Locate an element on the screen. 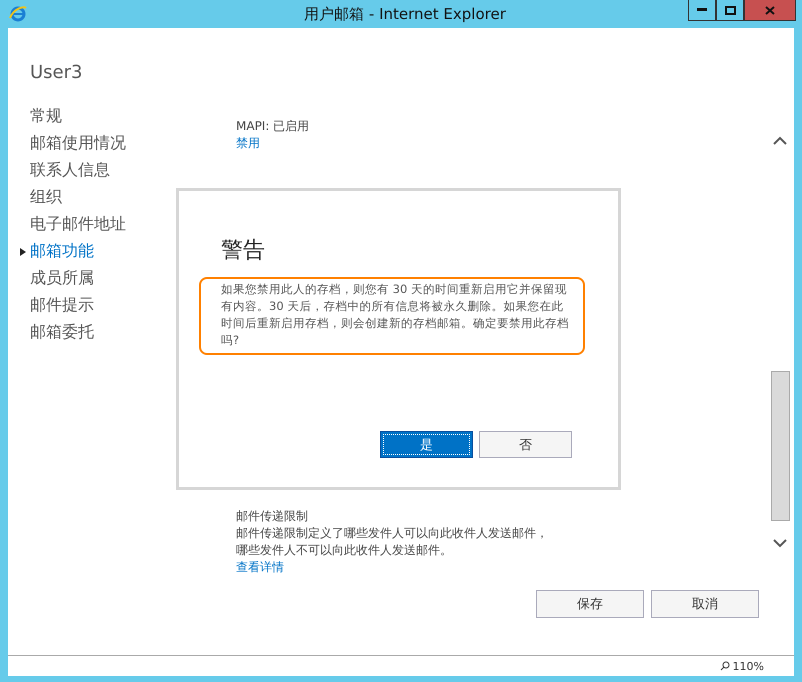  selected-arrow-icon is located at coordinates (23, 252).